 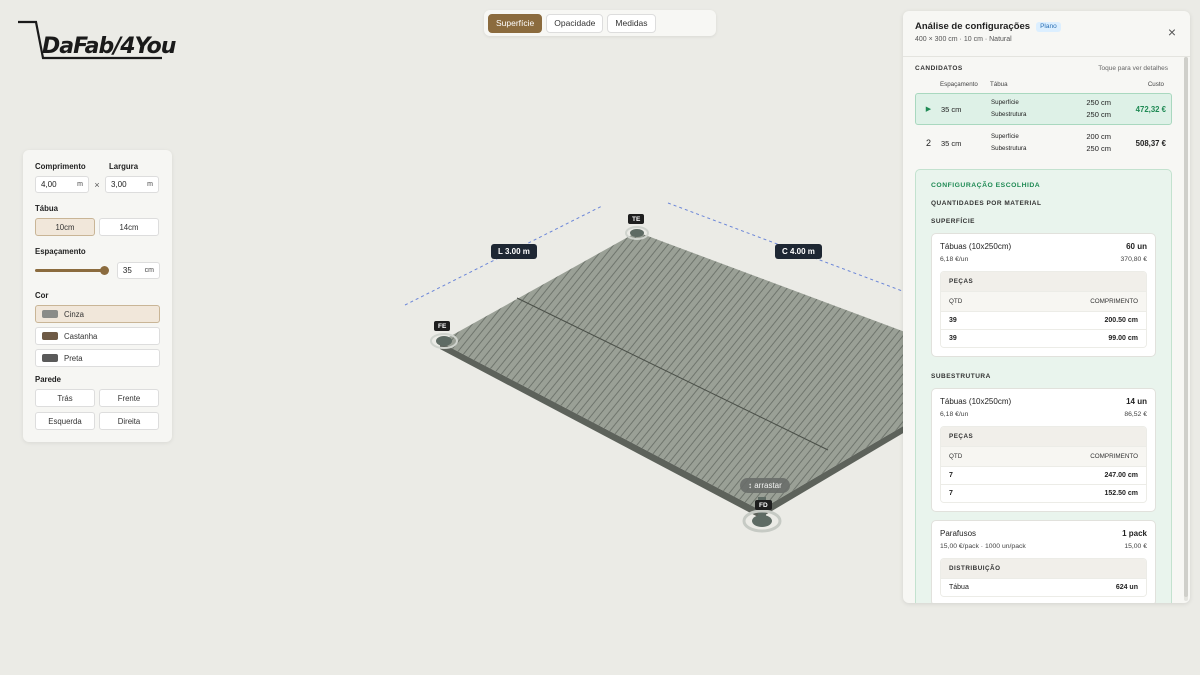 I want to click on spacing-input: 35 cm, so click(x=138, y=270).